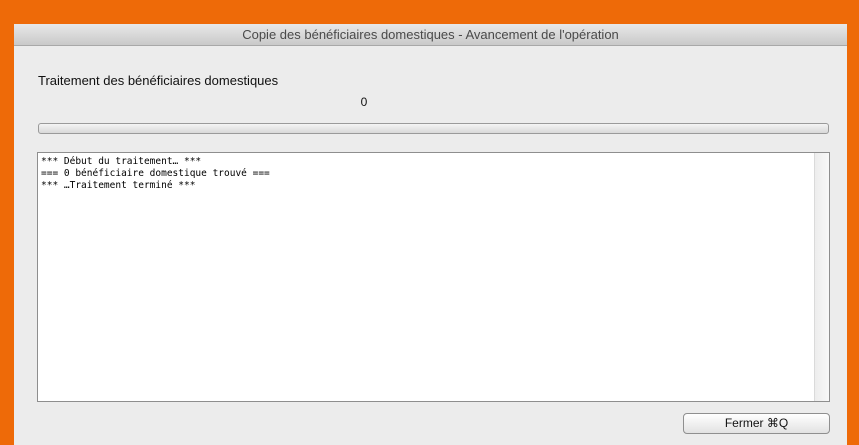  I want to click on log-scrollbar, so click(821, 277).